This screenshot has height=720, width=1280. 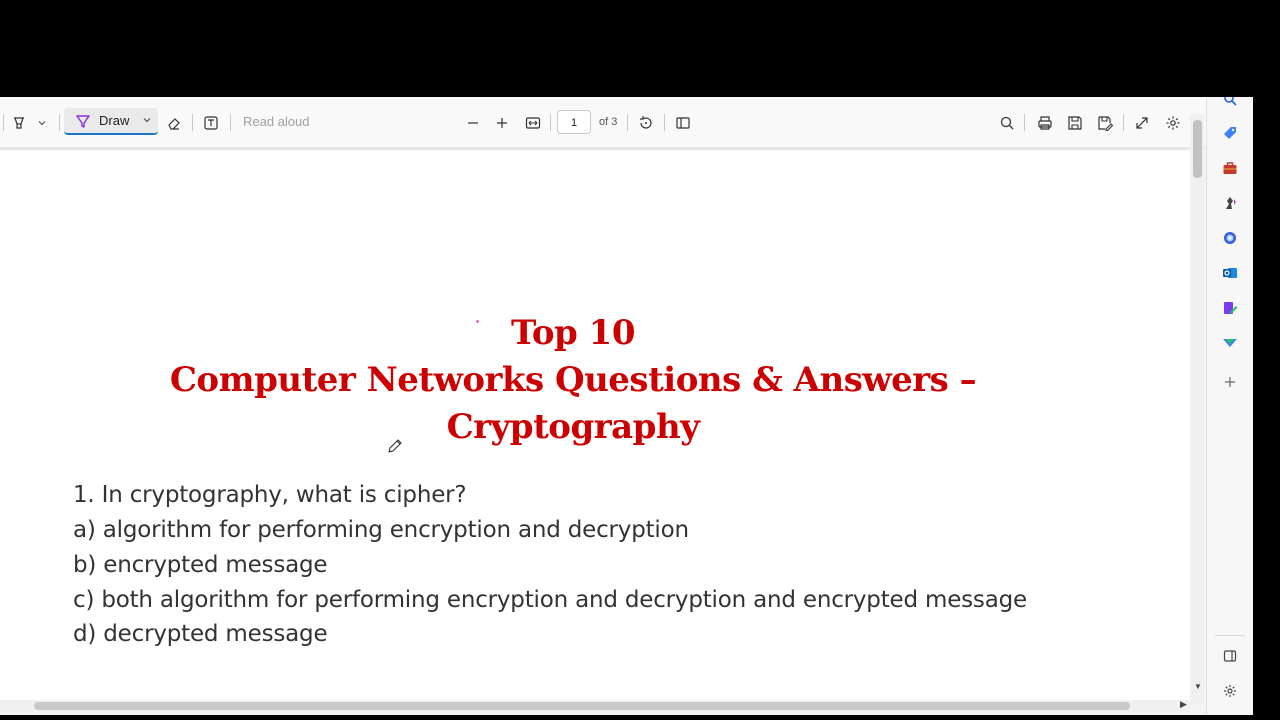 I want to click on text-box-icon, so click(x=211, y=123).